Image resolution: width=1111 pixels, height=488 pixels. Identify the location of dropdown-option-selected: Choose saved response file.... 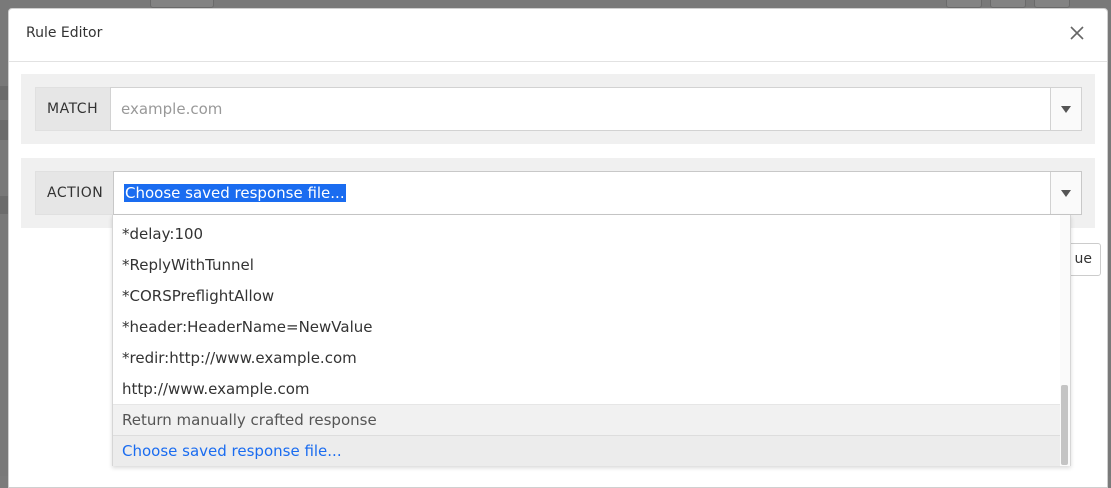
(587, 450).